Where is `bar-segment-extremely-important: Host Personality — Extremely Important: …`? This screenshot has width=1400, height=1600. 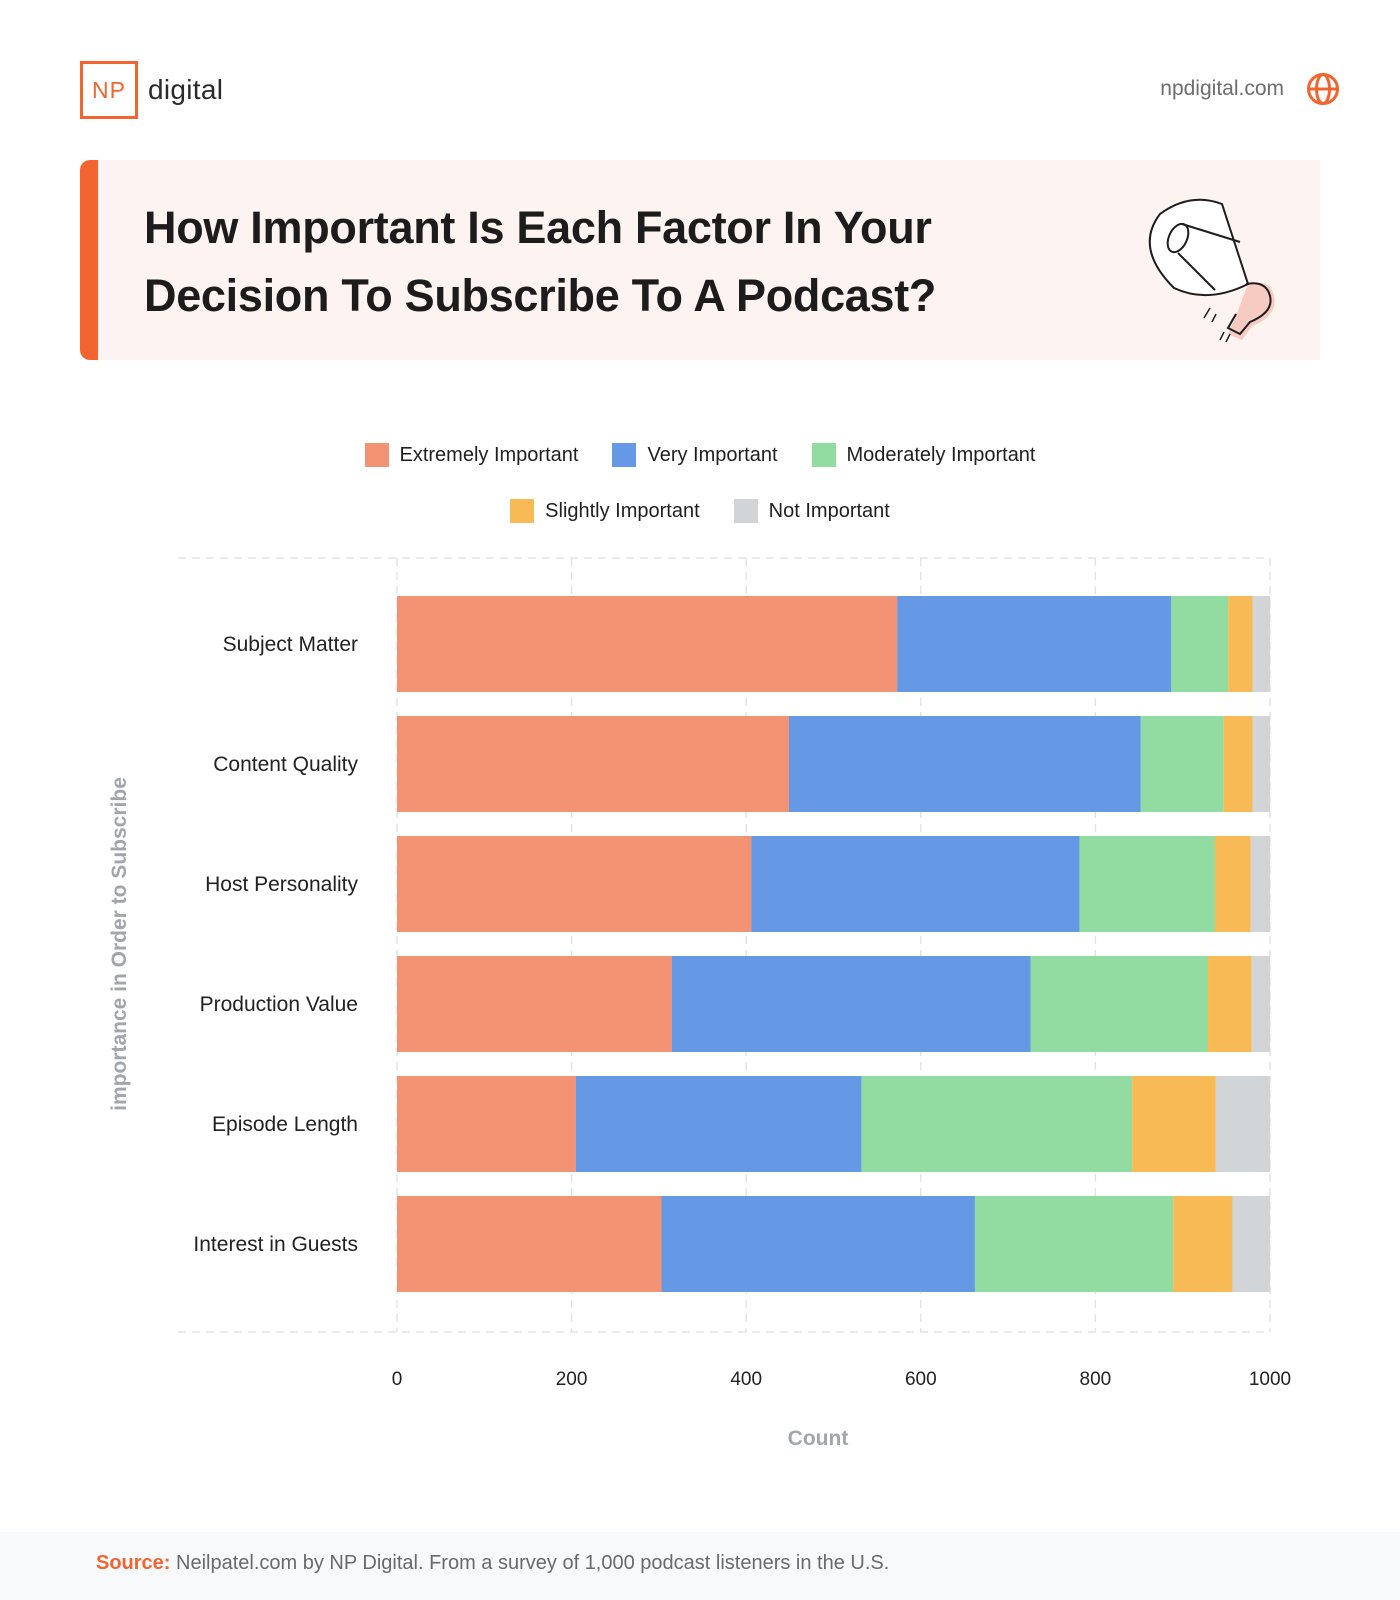 bar-segment-extremely-important: Host Personality — Extremely Important: … is located at coordinates (574, 884).